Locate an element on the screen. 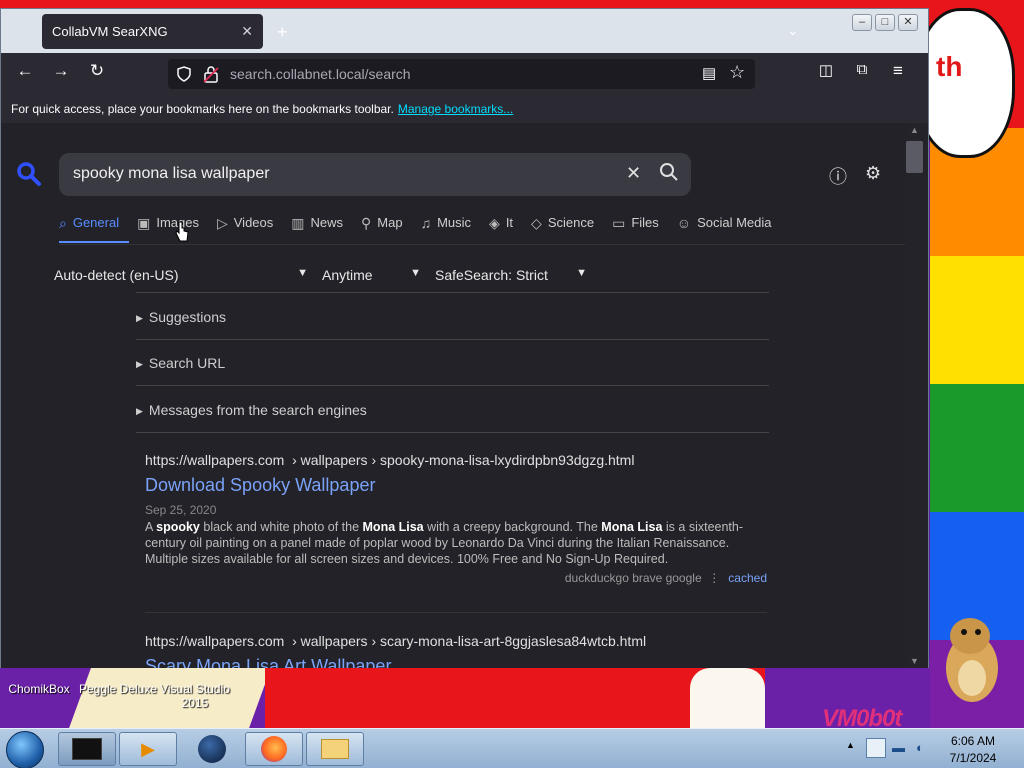 The image size is (1024, 768). tab-general: ⌕ General is located at coordinates (94, 229).